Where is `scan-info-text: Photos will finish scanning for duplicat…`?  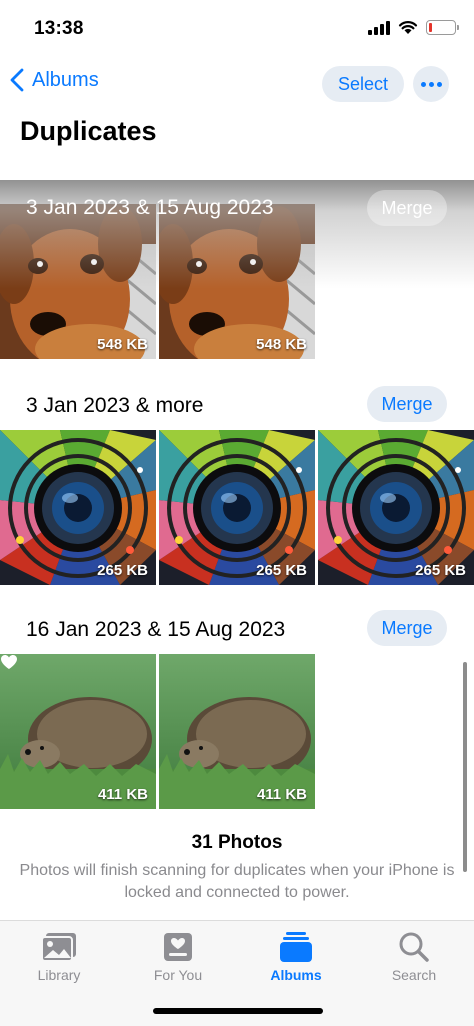
scan-info-text: Photos will finish scanning for duplicat… is located at coordinates (237, 881).